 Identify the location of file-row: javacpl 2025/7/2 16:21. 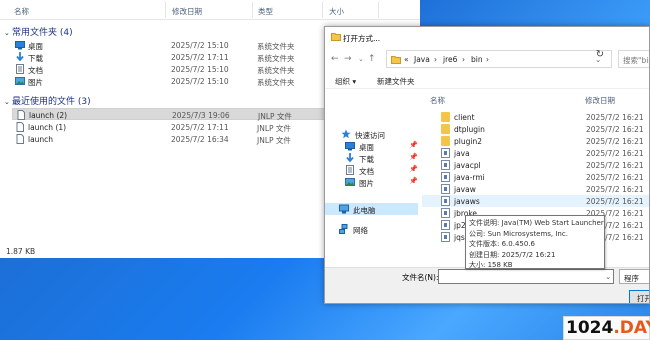
(535, 165).